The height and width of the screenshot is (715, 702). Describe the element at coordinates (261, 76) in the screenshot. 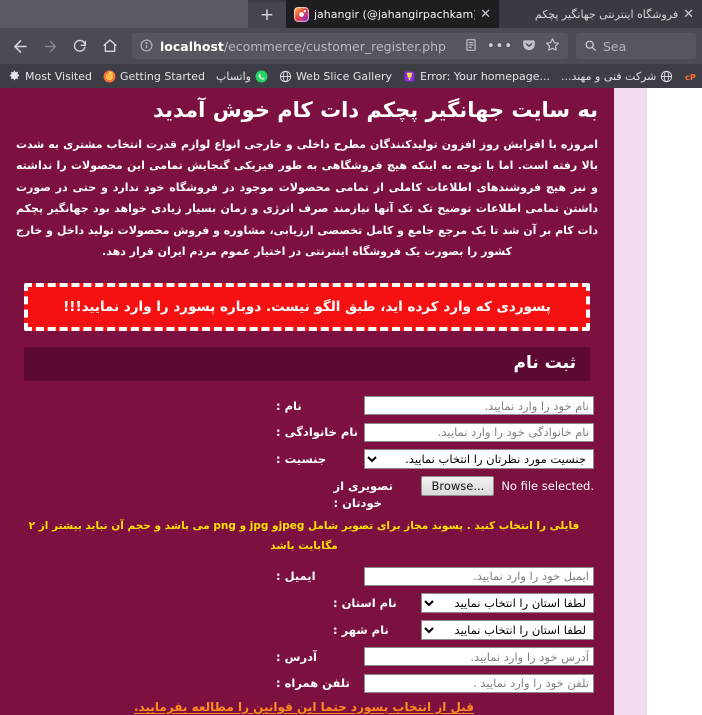

I see `whatsapp-icon` at that location.